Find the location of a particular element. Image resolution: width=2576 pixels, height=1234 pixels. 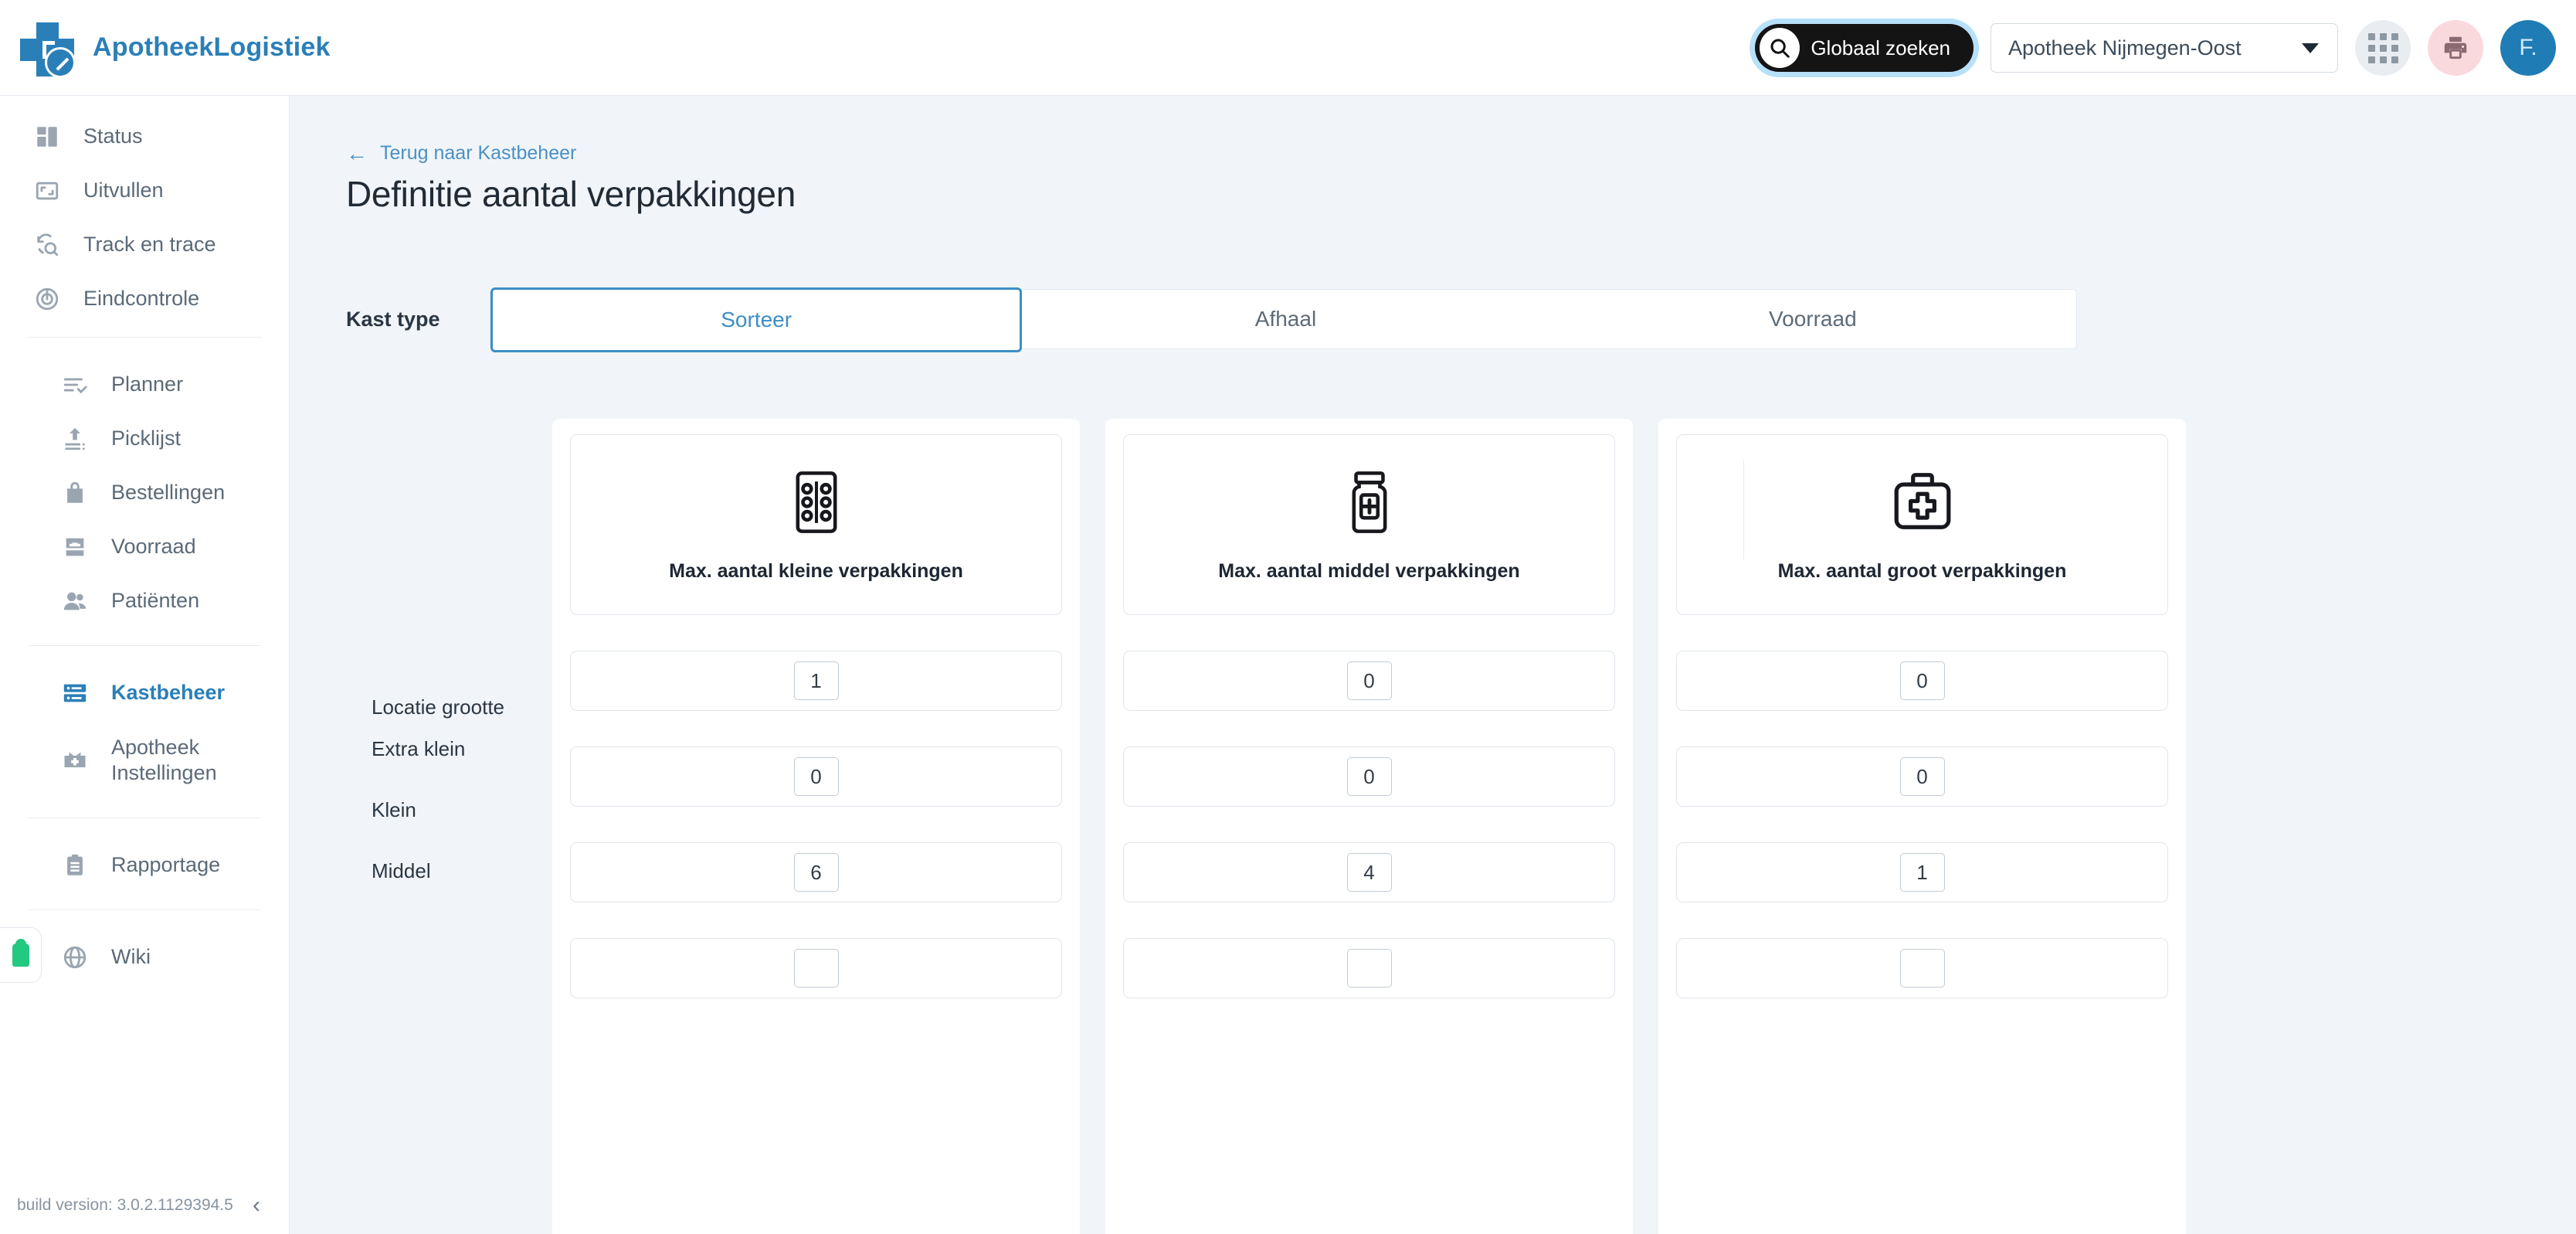

sidebar-item-label: Eindcontrole is located at coordinates (141, 299).